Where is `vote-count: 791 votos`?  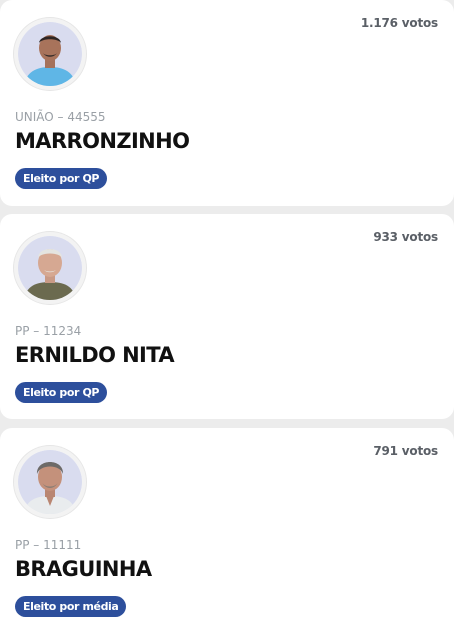
vote-count: 791 votos is located at coordinates (405, 451).